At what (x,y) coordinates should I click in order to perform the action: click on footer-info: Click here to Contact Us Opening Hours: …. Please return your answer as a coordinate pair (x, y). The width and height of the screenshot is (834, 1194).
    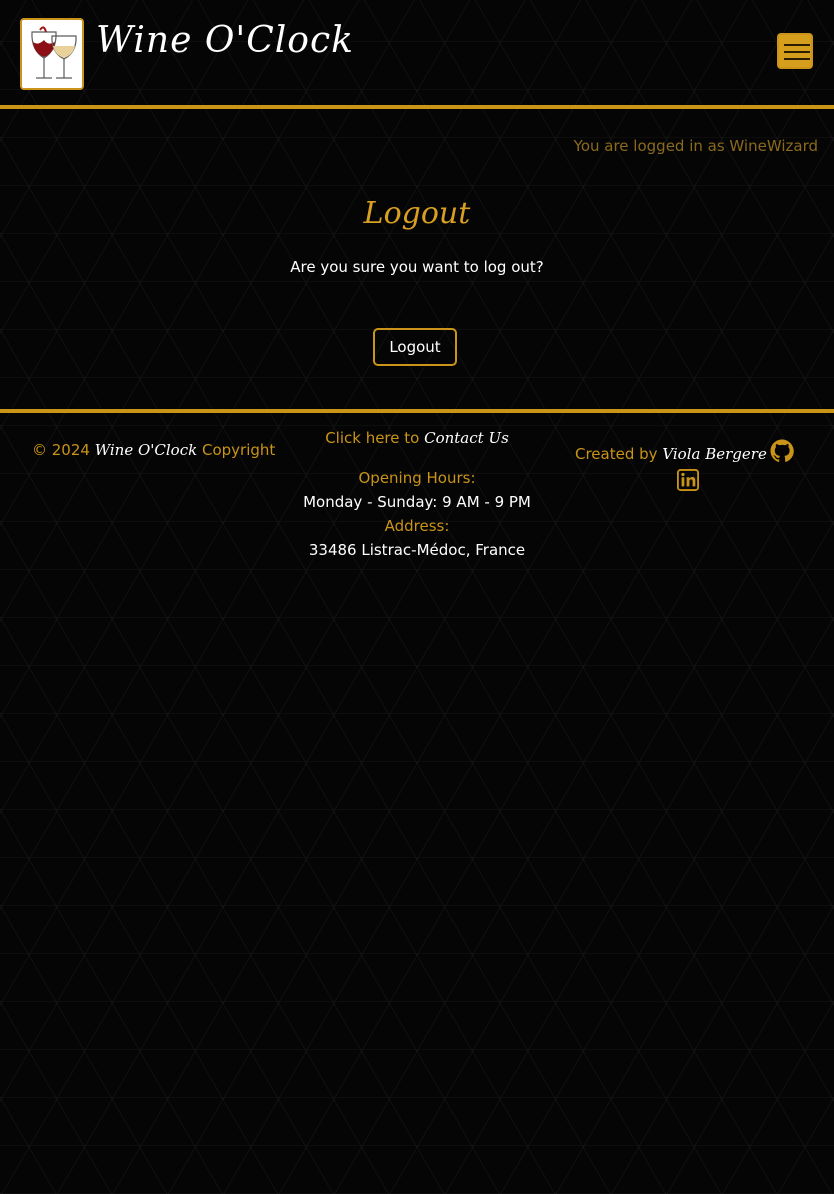
    Looking at the image, I should click on (417, 494).